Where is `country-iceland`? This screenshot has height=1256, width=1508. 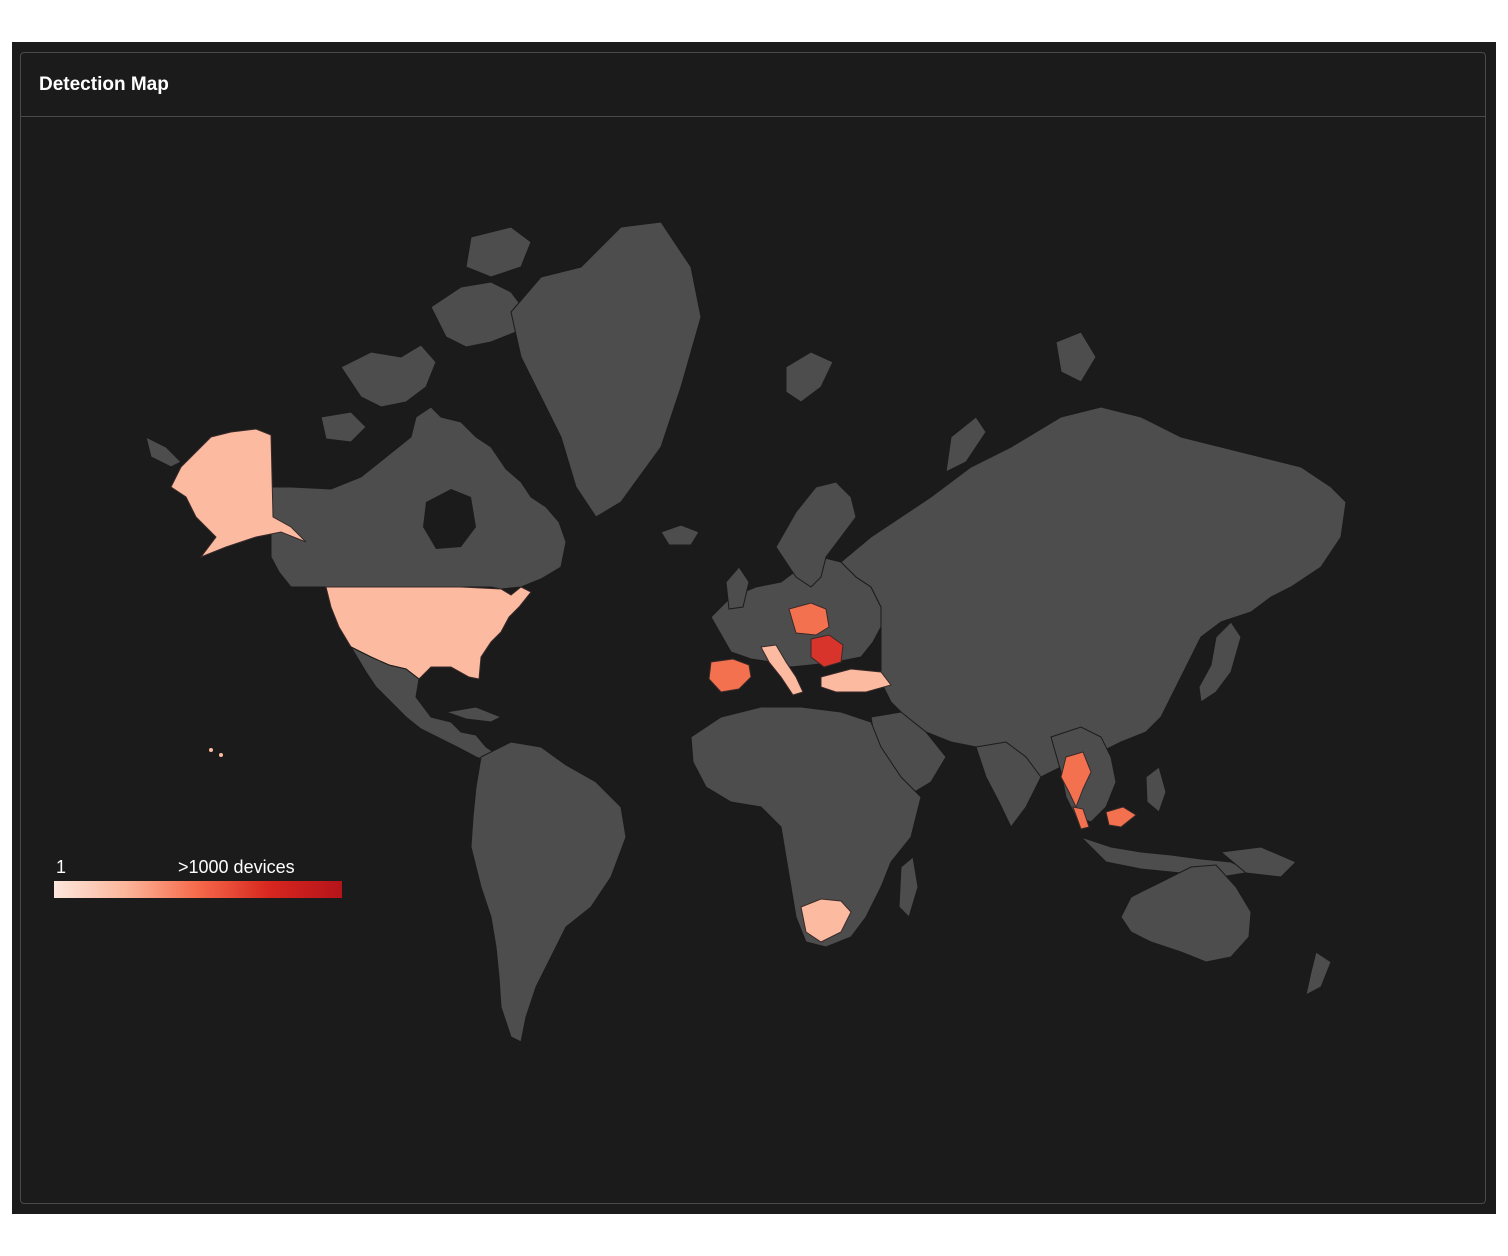
country-iceland is located at coordinates (680, 535).